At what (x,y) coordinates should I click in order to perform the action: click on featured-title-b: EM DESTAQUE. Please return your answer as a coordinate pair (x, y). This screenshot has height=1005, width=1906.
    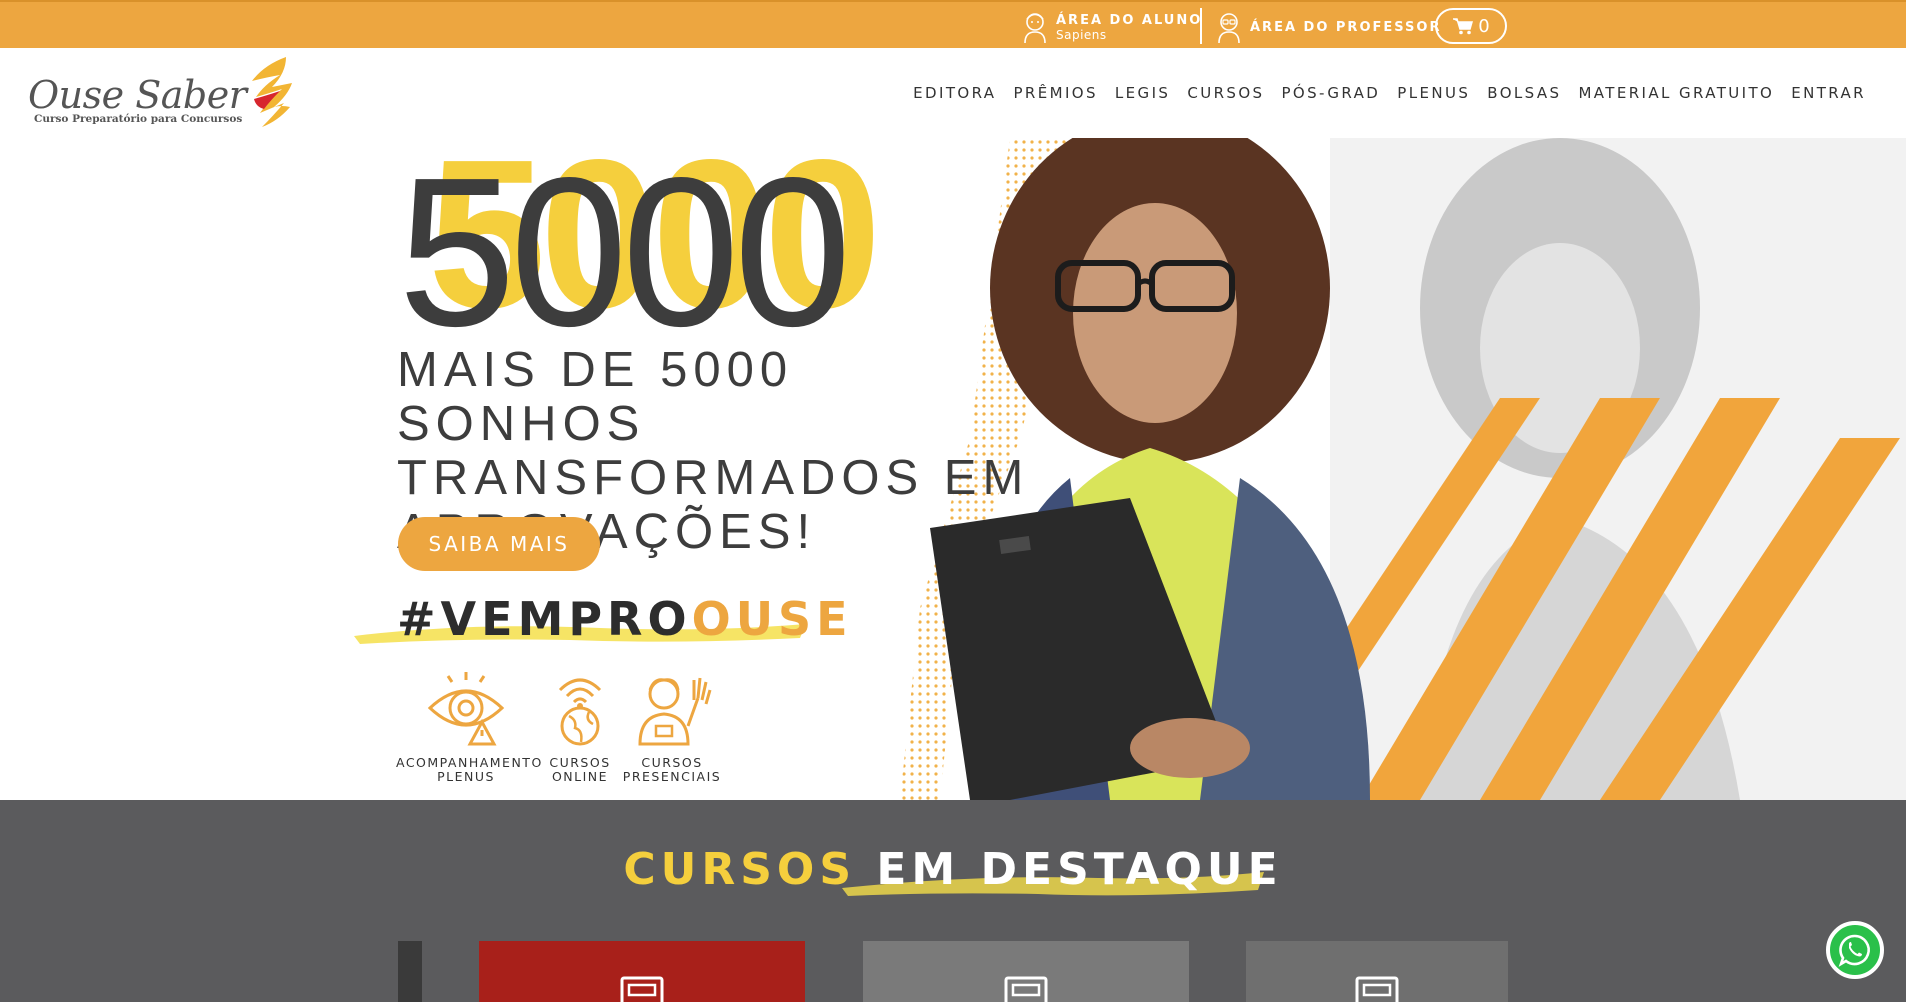
    Looking at the image, I should click on (1079, 869).